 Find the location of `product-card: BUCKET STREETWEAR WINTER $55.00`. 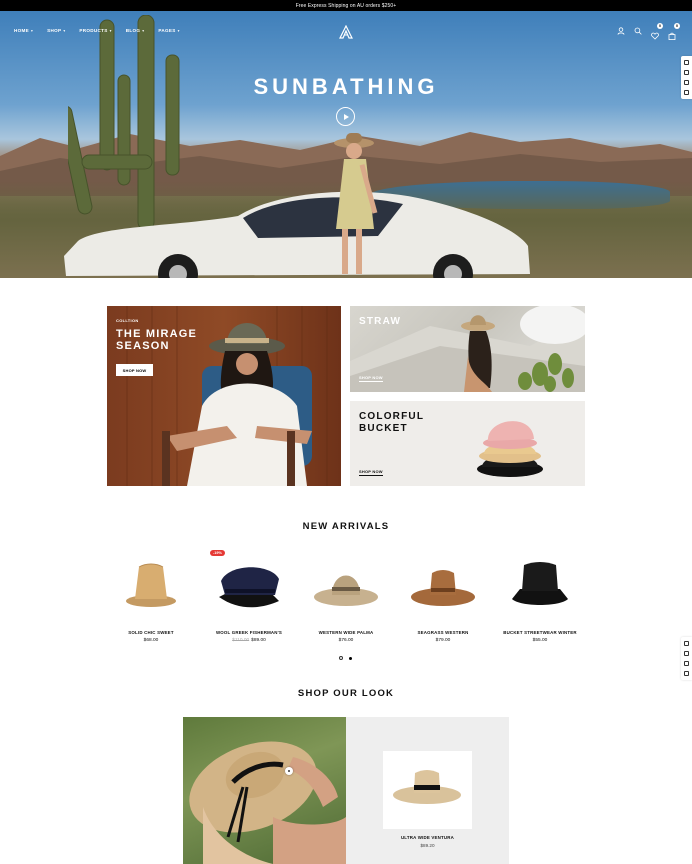

product-card: BUCKET STREETWEAR WINTER $55.00 is located at coordinates (540, 598).